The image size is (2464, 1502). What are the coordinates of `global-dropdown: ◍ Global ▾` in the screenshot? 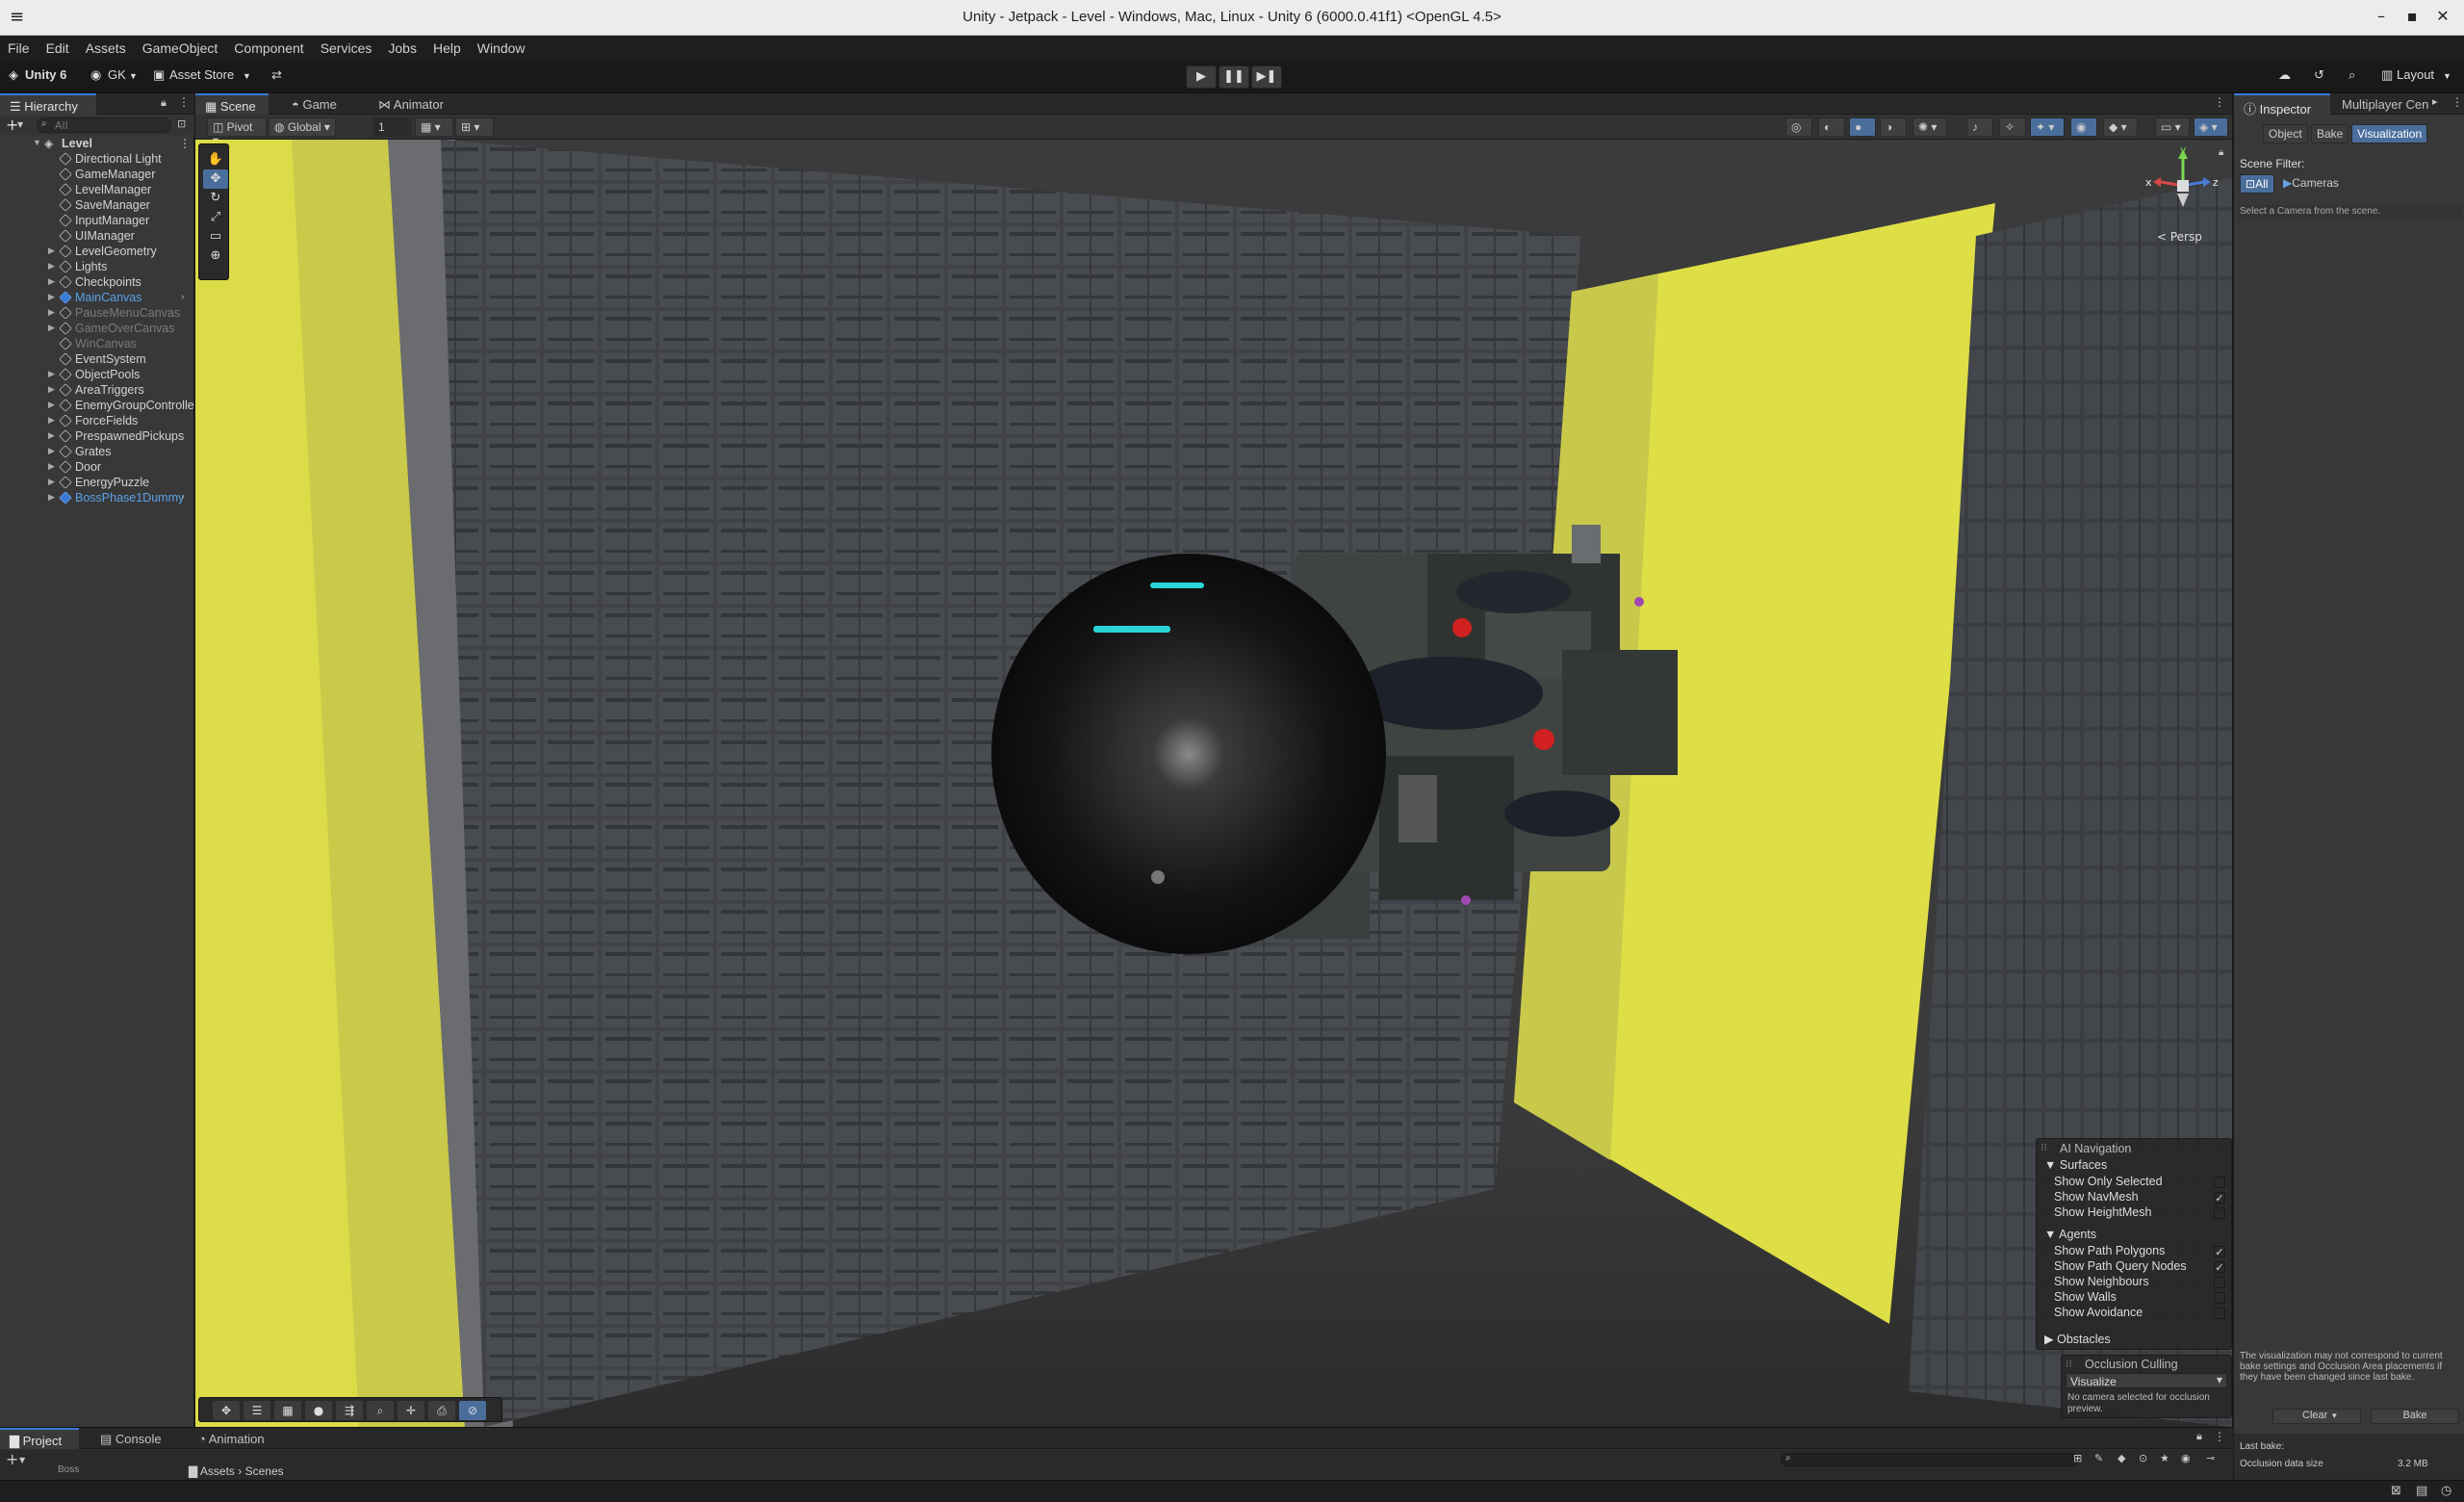 It's located at (302, 127).